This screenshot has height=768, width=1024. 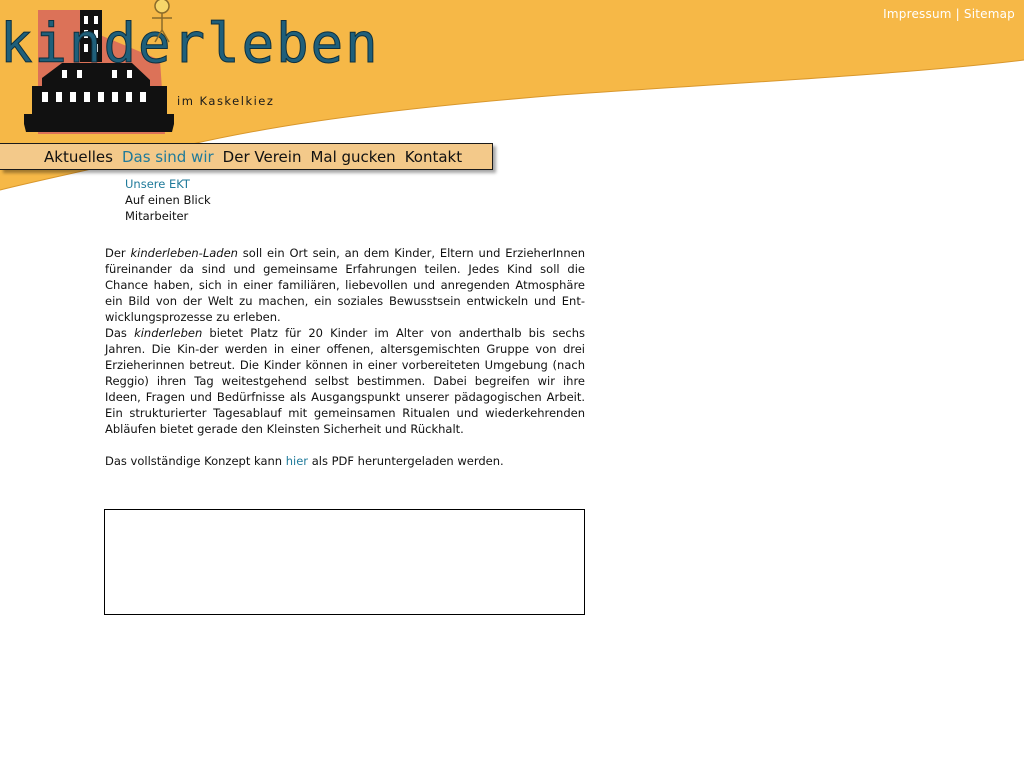 What do you see at coordinates (78, 157) in the screenshot?
I see `nav-item-aktuelles: Aktuelles` at bounding box center [78, 157].